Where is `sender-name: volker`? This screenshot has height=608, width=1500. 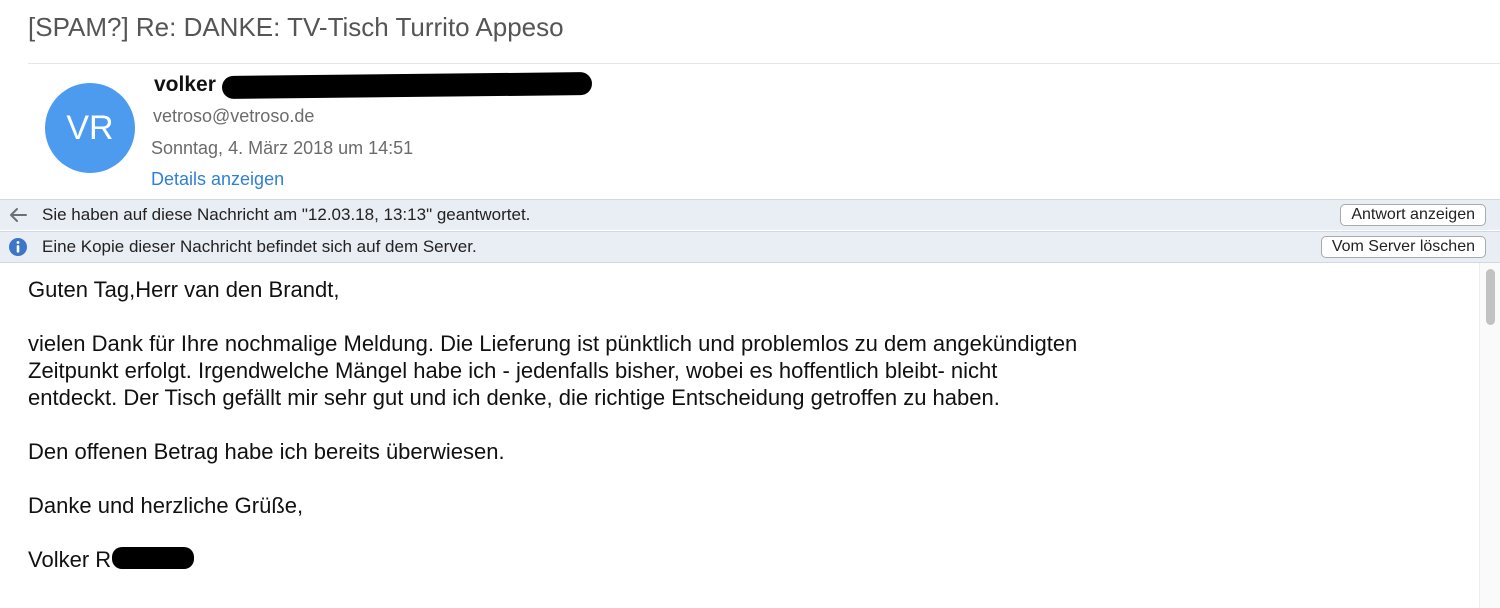
sender-name: volker is located at coordinates (185, 84).